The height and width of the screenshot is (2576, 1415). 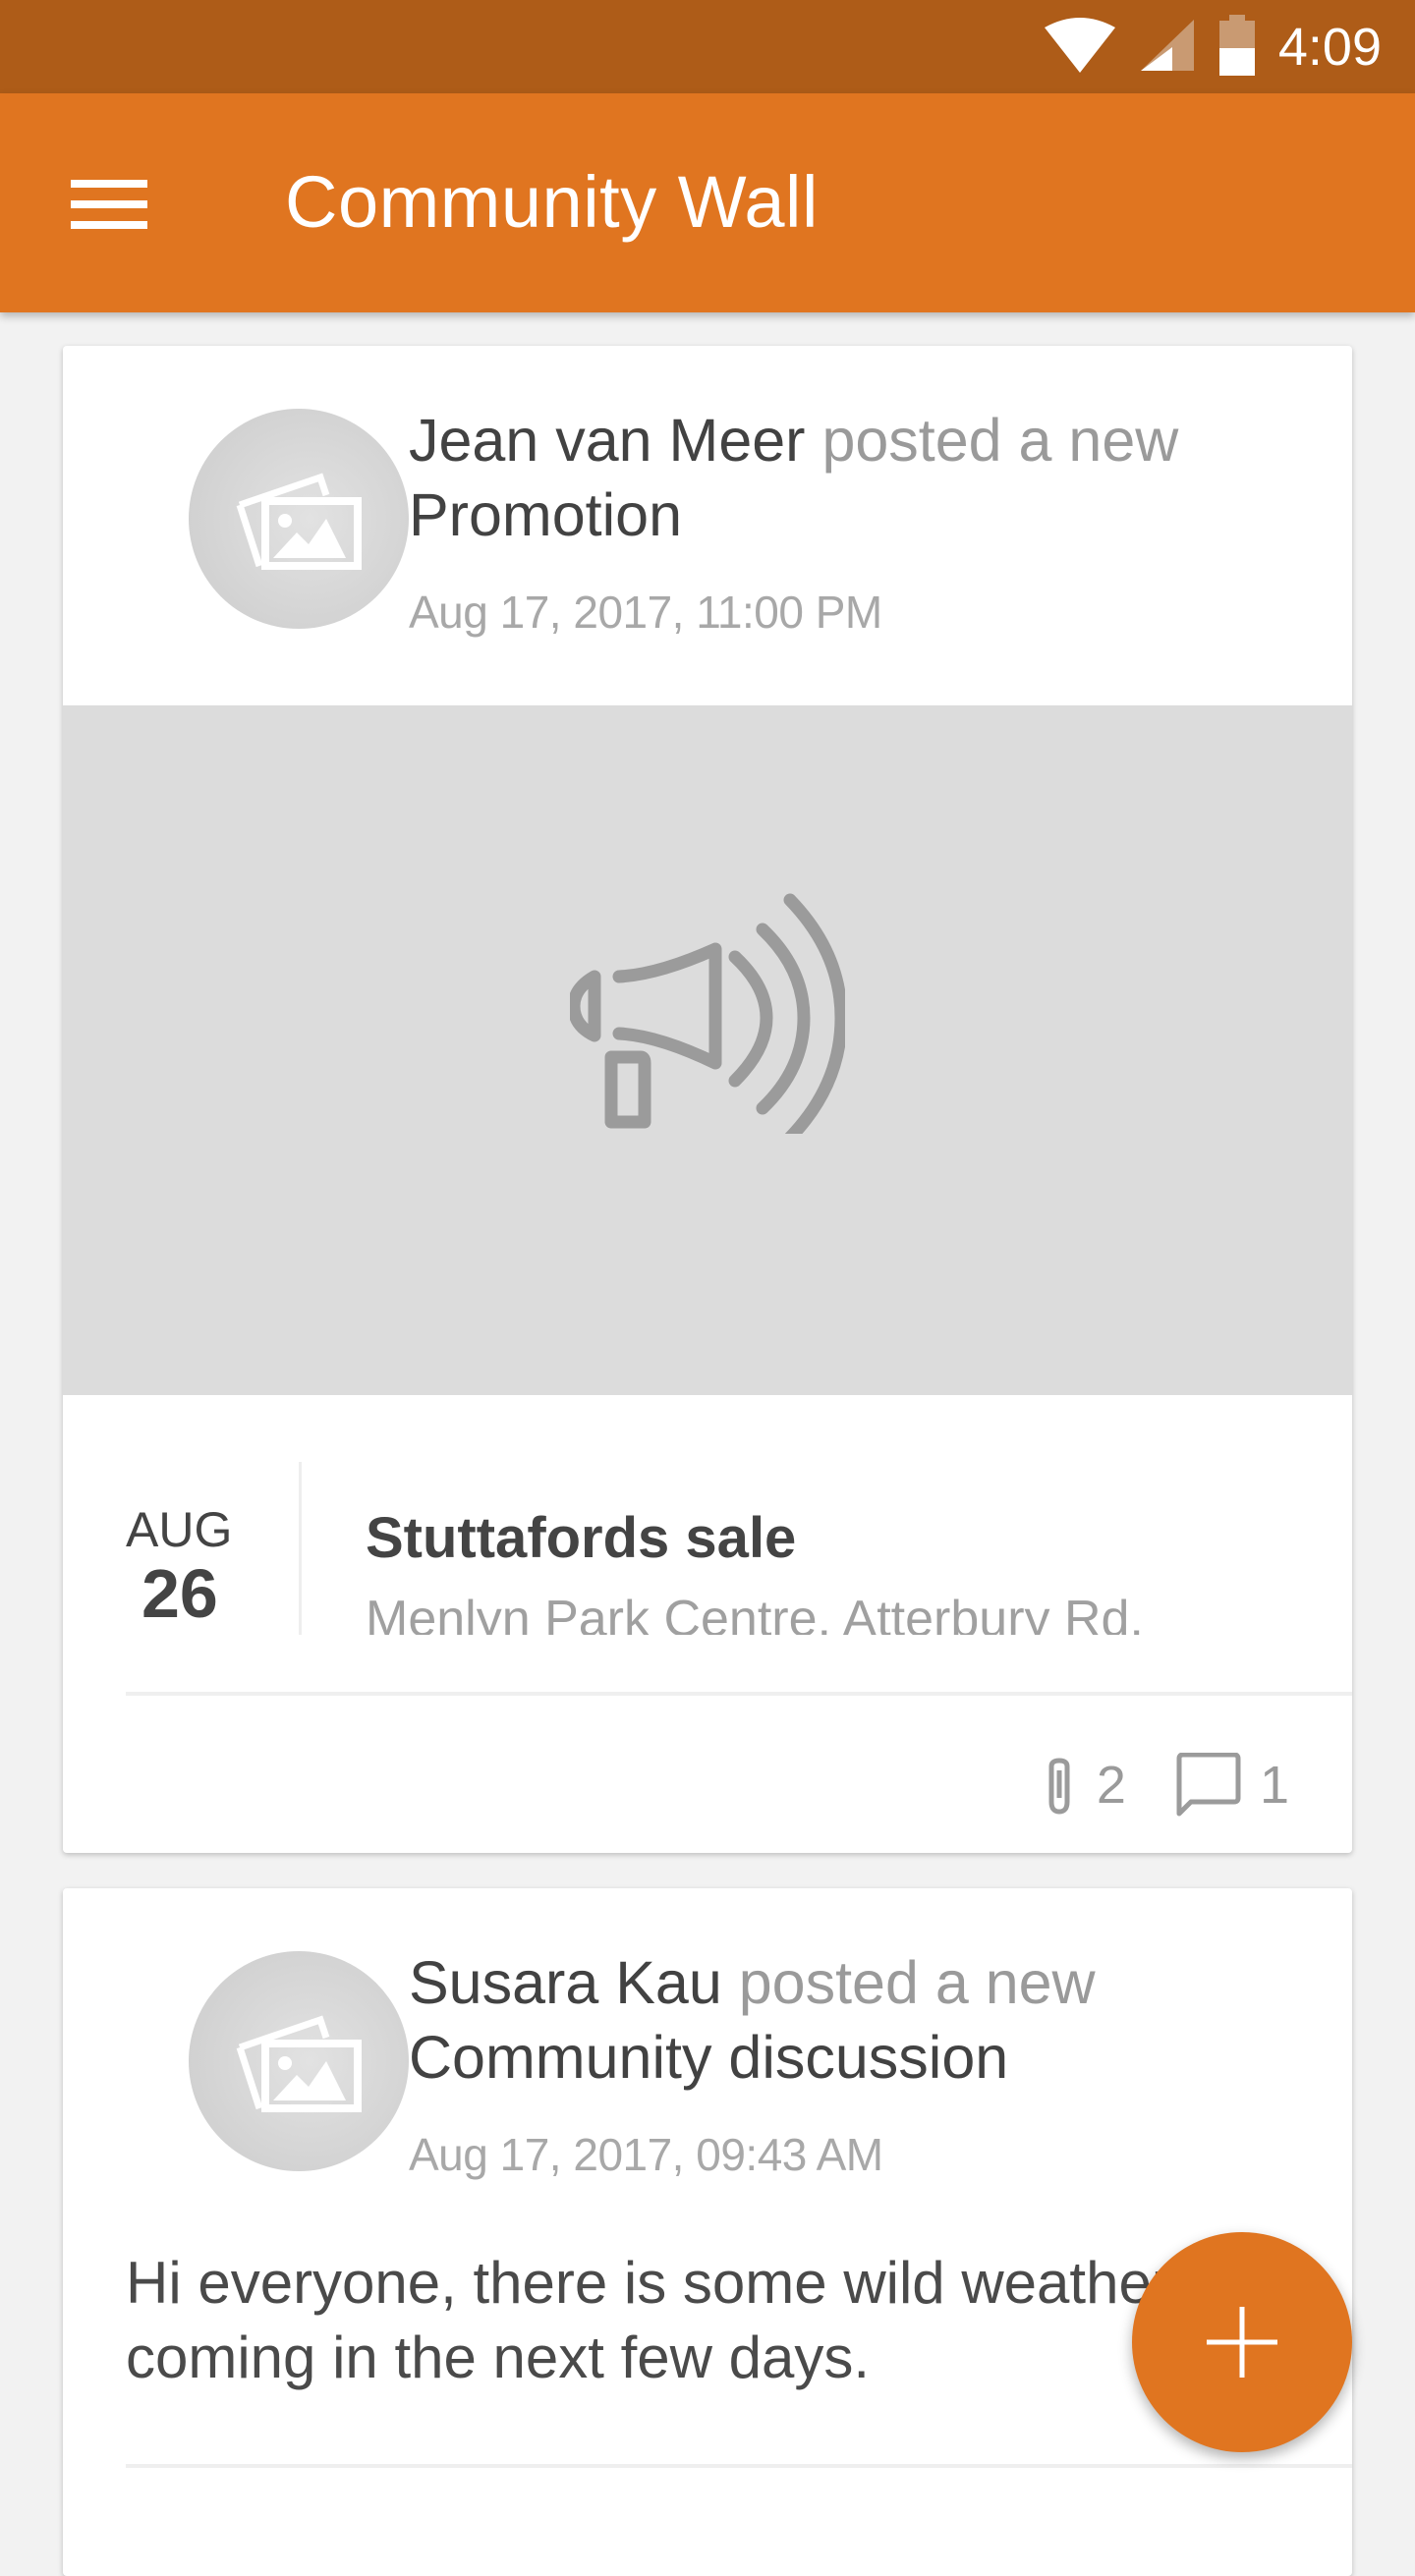 I want to click on clock: 4:09, so click(x=1329, y=47).